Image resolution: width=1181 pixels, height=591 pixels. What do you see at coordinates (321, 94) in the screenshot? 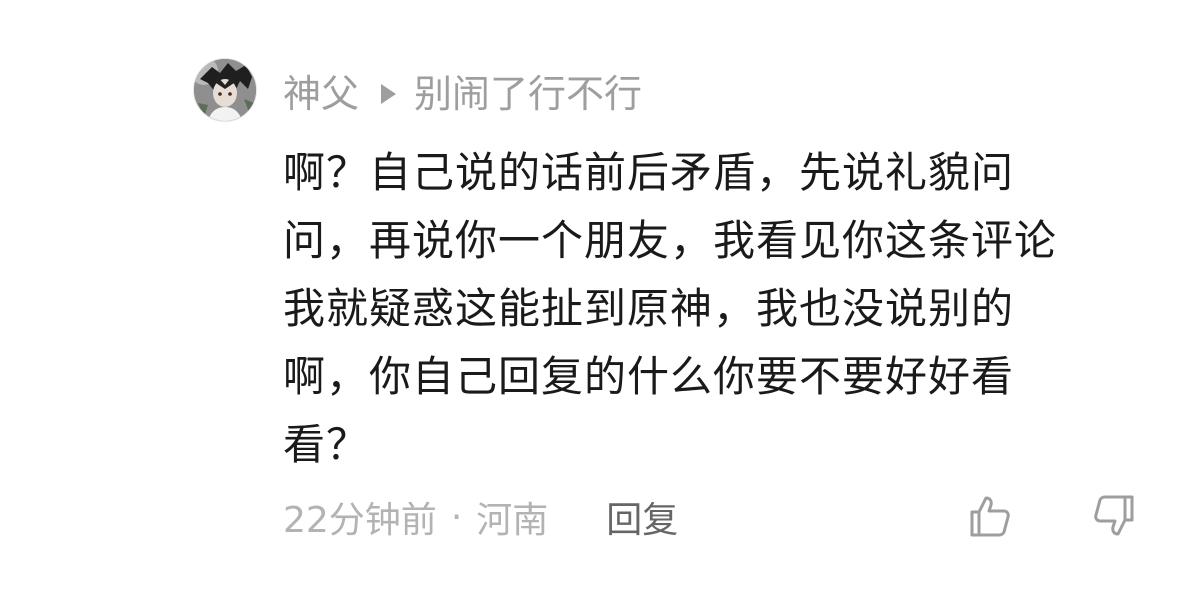
I see `username: 神父` at bounding box center [321, 94].